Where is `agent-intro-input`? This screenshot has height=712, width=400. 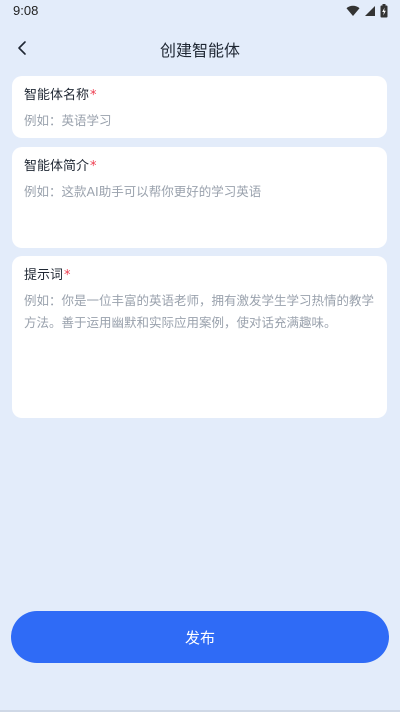 agent-intro-input is located at coordinates (199, 210).